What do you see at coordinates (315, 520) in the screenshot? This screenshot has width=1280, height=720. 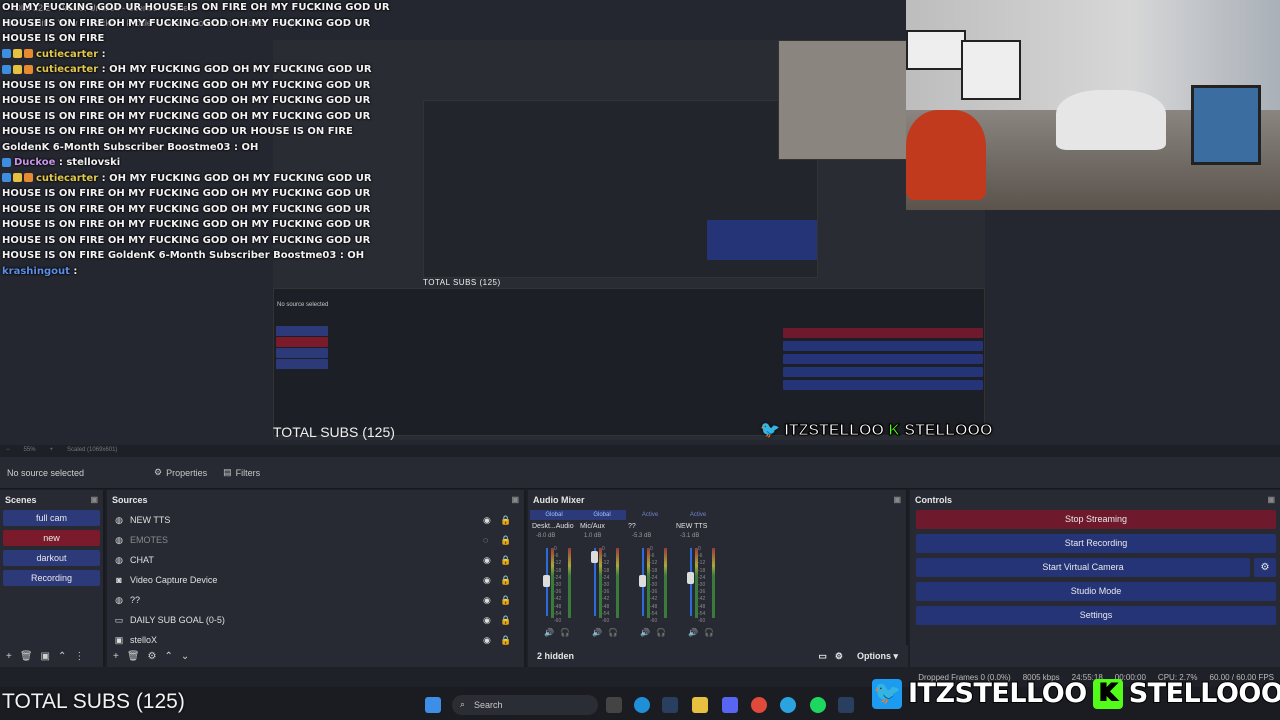 I see `source-item: ◍ NEW TTS ◉ 🔒` at bounding box center [315, 520].